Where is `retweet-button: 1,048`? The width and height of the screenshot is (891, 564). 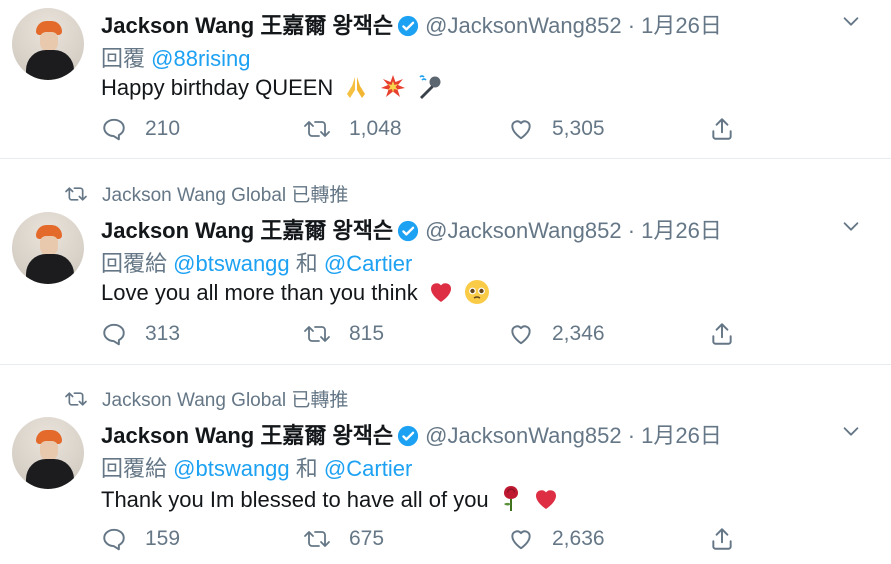
retweet-button: 1,048 is located at coordinates (352, 129).